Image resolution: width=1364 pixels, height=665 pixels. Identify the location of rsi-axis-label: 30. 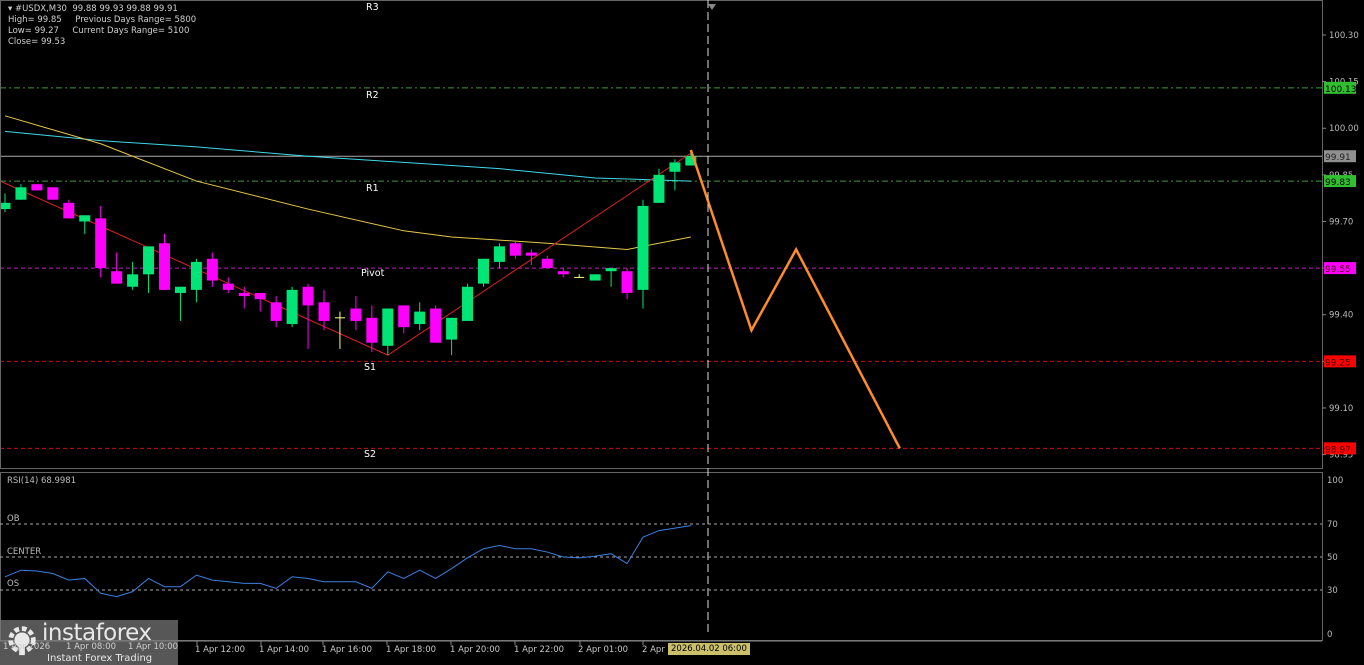
(1332, 591).